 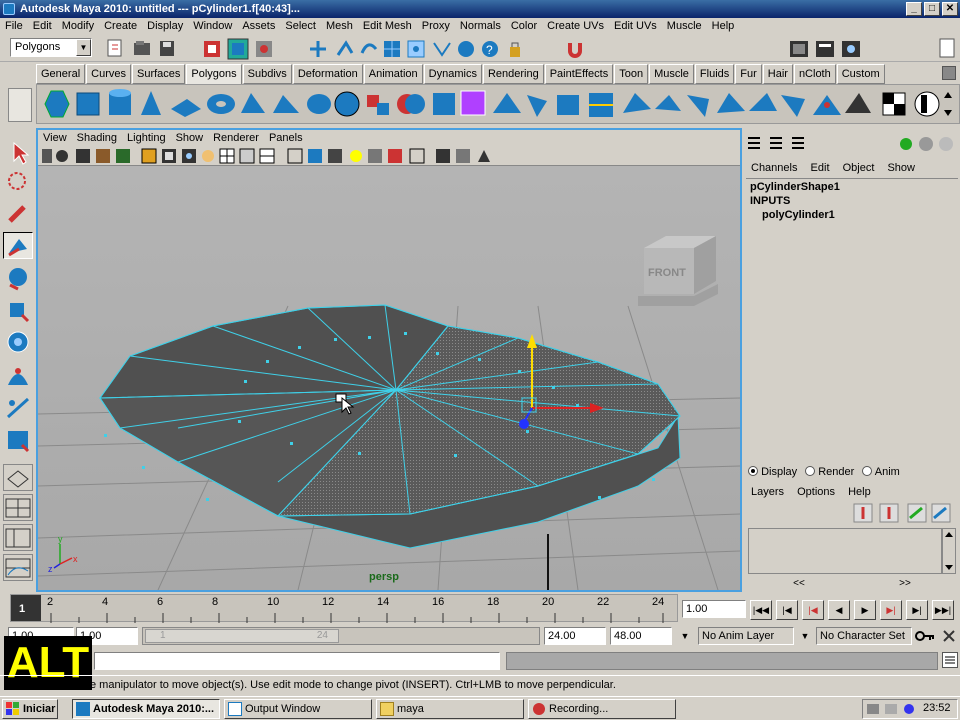 I want to click on menu-assets: Assets, so click(x=258, y=26).